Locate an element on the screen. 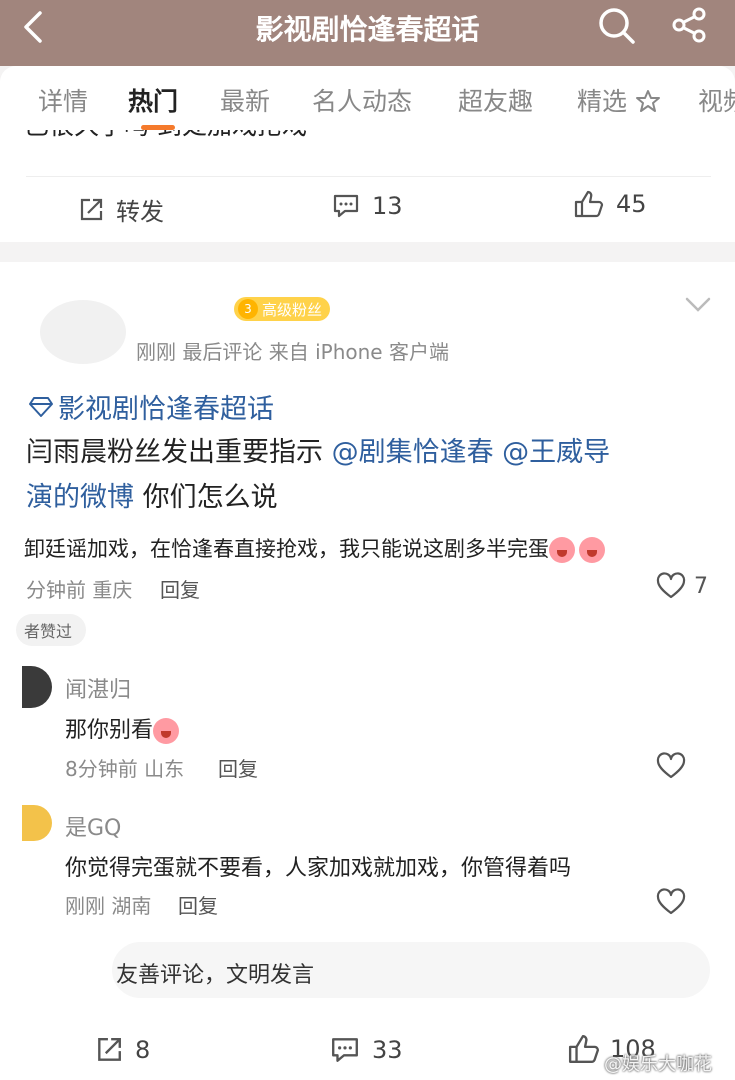 The height and width of the screenshot is (1080, 735). tab-latest: 最新 is located at coordinates (245, 100).